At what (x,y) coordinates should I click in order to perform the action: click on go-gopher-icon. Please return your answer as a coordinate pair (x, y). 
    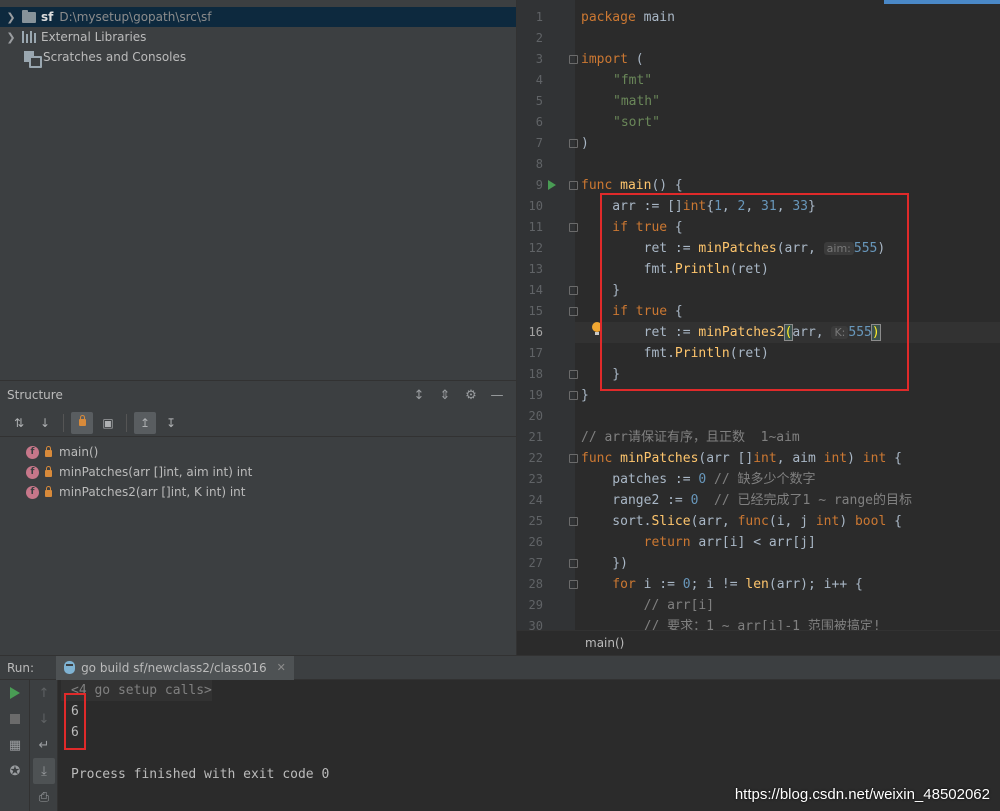
    Looking at the image, I should click on (70, 667).